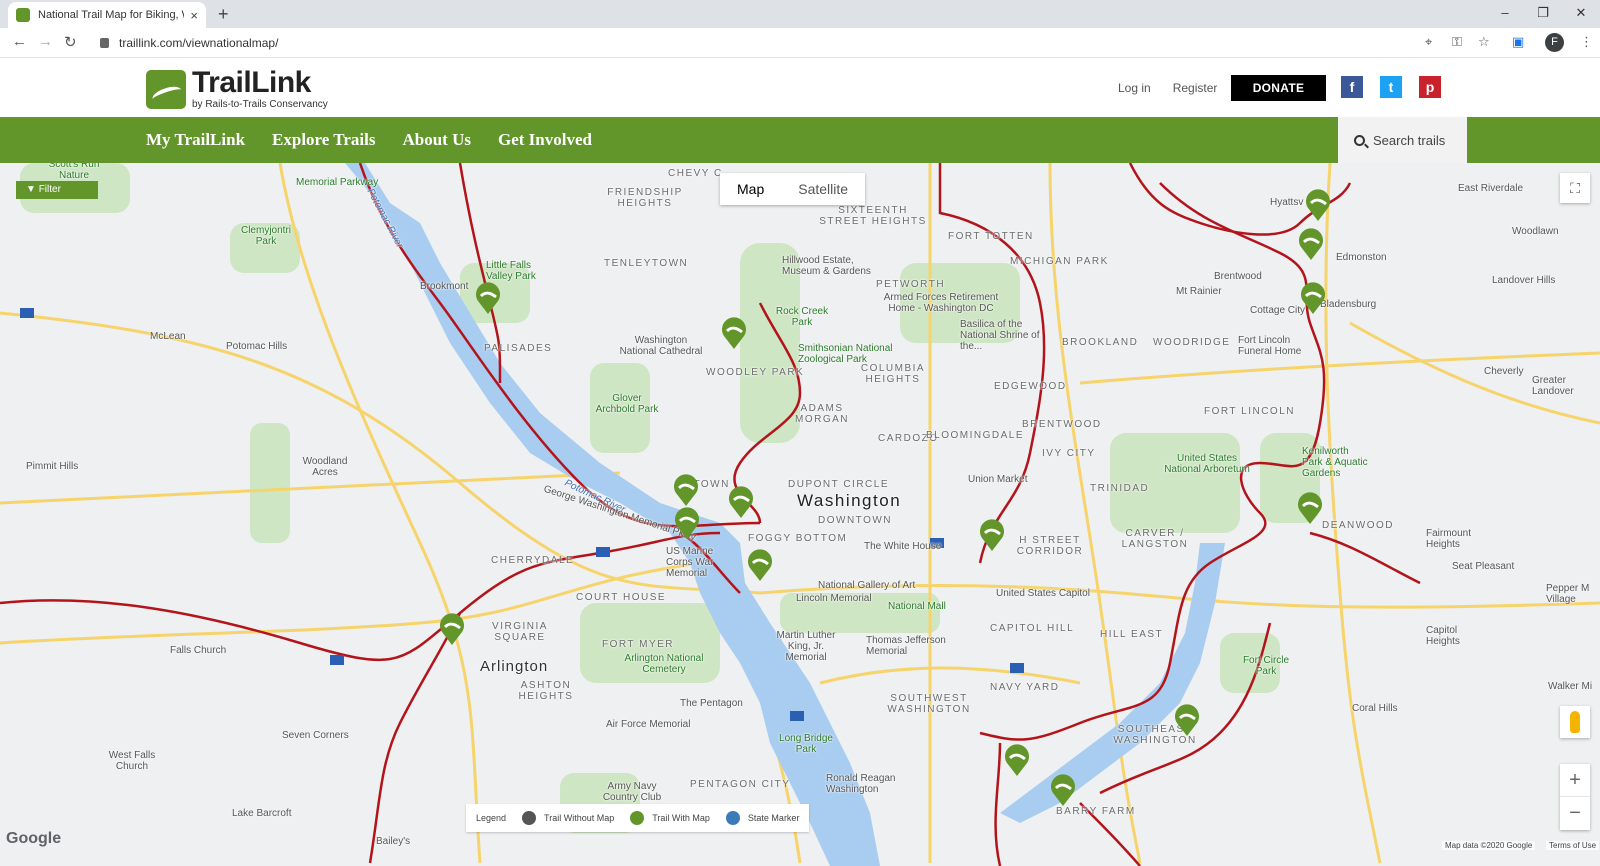 The height and width of the screenshot is (866, 1600). Describe the element at coordinates (1505, 14) in the screenshot. I see `minimize-button: –` at that location.